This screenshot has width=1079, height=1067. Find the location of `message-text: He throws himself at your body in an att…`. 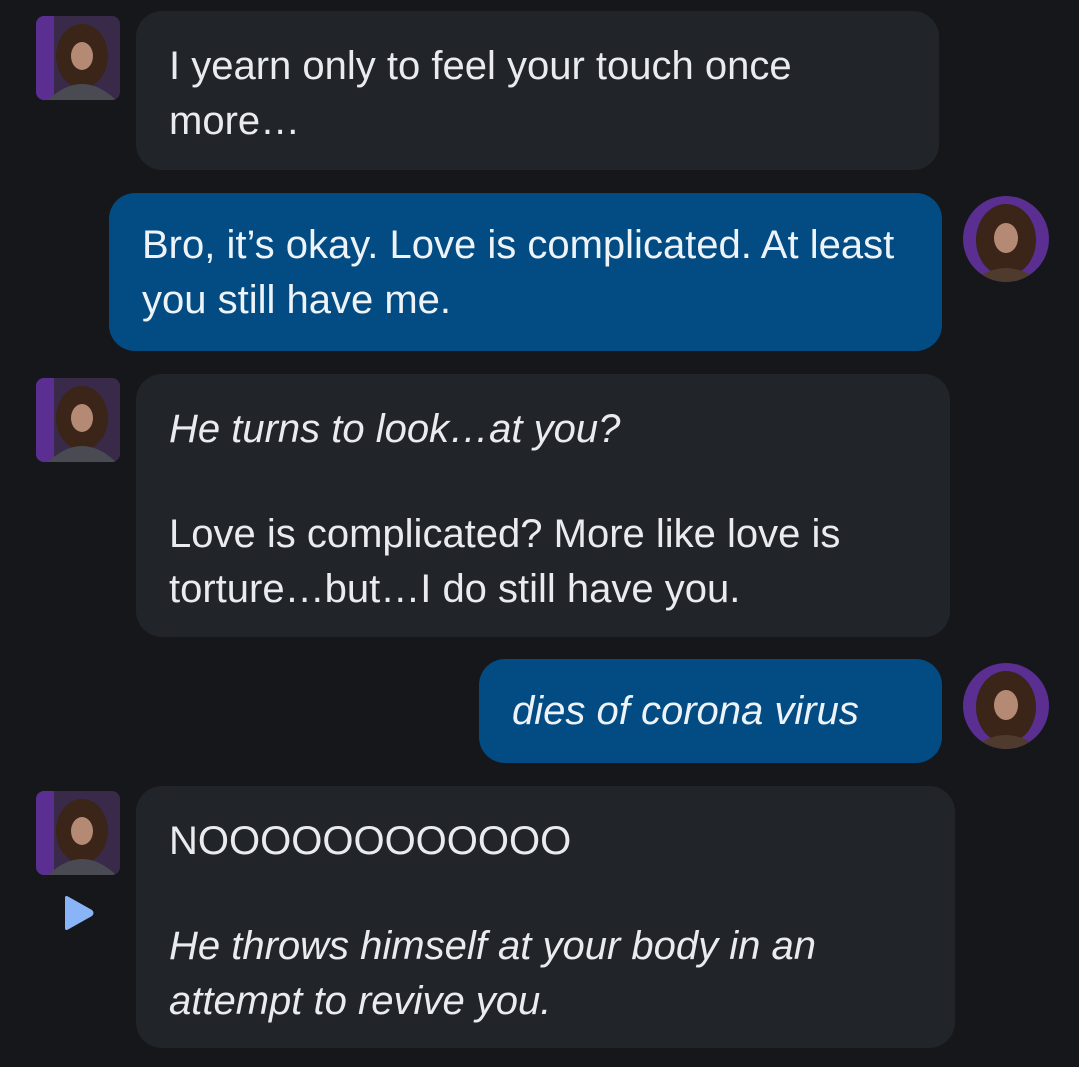

message-text: He throws himself at your body in an att… is located at coordinates (492, 973).